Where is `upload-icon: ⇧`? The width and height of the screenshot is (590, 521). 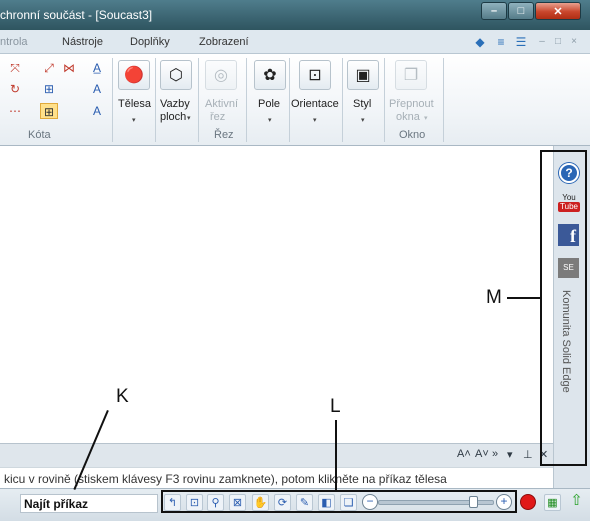
upload-icon: ⇧ is located at coordinates (576, 501).